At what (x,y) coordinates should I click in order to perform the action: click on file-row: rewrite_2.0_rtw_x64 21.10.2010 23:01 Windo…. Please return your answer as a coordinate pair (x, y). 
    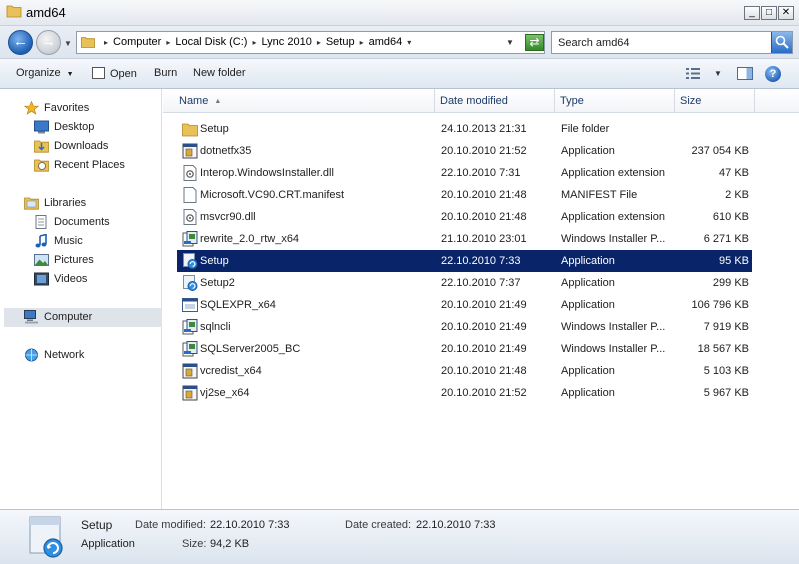
    Looking at the image, I should click on (464, 239).